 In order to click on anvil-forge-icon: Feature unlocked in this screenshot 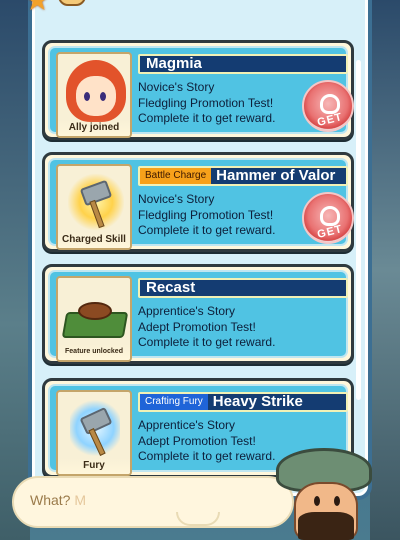, I will do `click(94, 319)`.